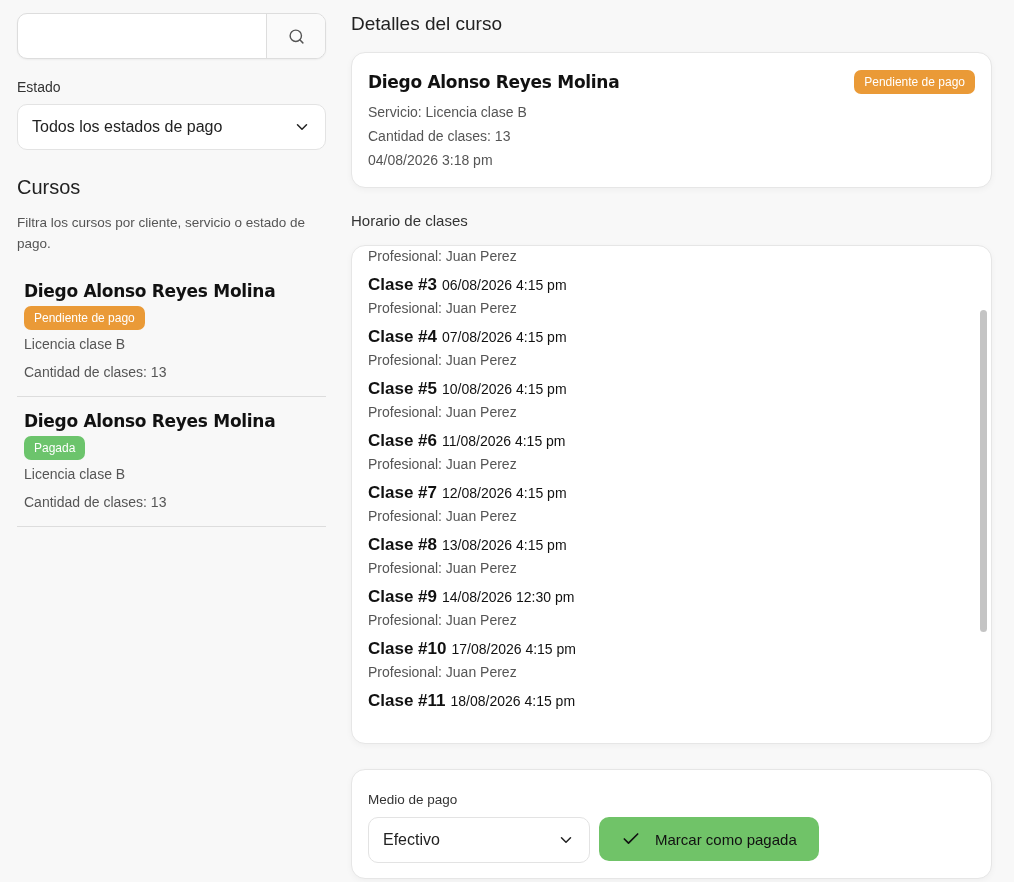 This screenshot has height=882, width=1014. What do you see at coordinates (49, 187) in the screenshot?
I see `courses-heading: Cursos` at bounding box center [49, 187].